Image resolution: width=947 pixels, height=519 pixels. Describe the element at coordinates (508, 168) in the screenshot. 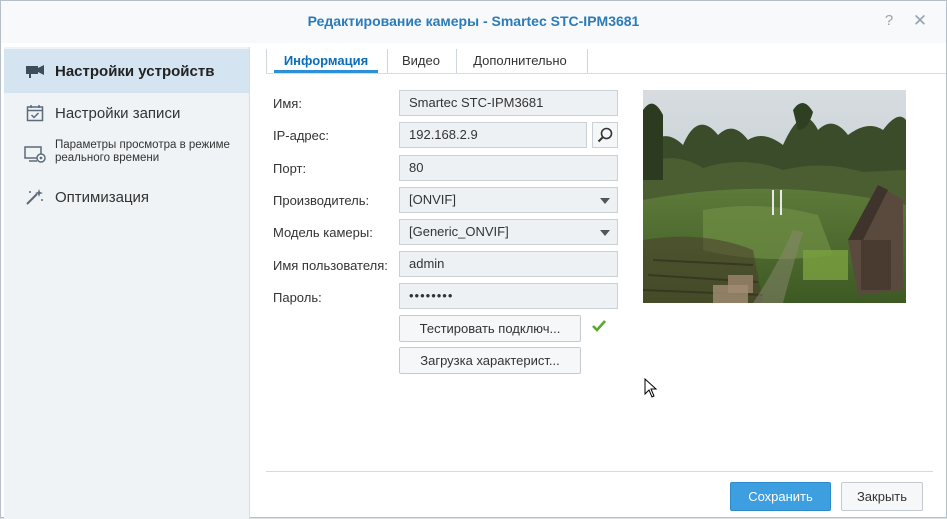

I see `port-field: 80` at that location.